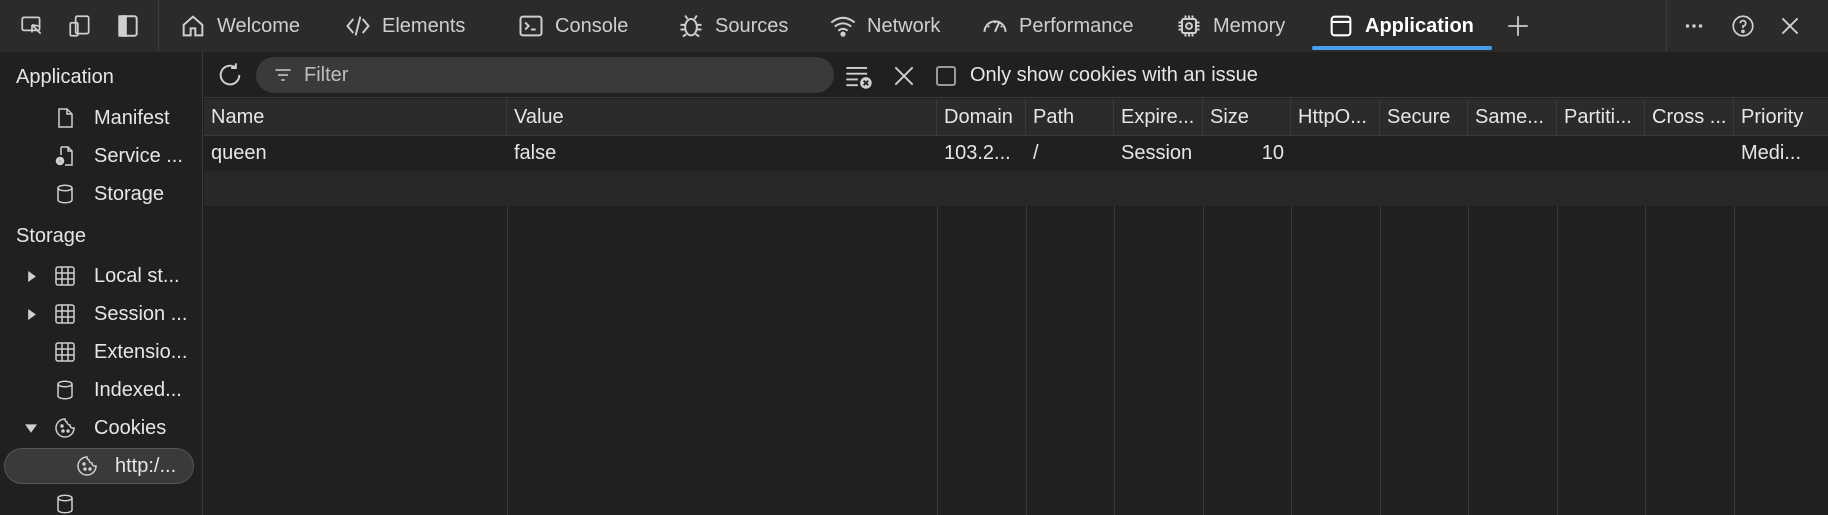 Image resolution: width=1828 pixels, height=515 pixels. Describe the element at coordinates (80, 26) in the screenshot. I see `device-emulation-icon` at that location.